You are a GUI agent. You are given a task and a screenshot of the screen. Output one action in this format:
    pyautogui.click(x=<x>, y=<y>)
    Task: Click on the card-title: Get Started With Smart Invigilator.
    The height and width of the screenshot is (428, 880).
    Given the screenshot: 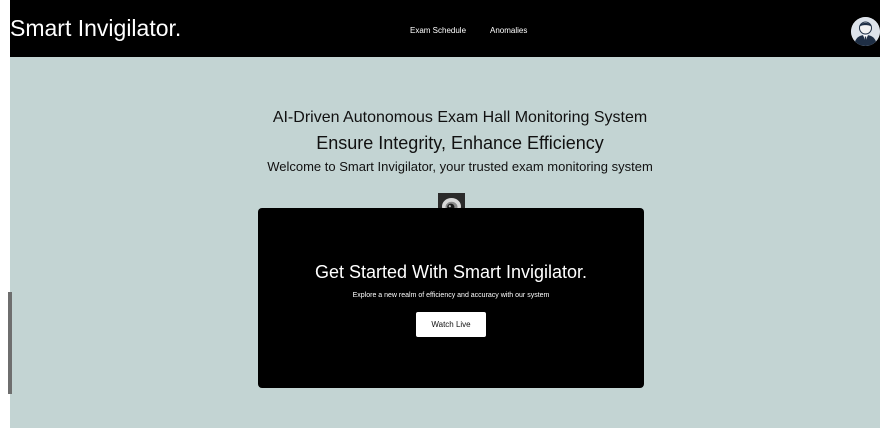 What is the action you would take?
    pyautogui.click(x=451, y=272)
    